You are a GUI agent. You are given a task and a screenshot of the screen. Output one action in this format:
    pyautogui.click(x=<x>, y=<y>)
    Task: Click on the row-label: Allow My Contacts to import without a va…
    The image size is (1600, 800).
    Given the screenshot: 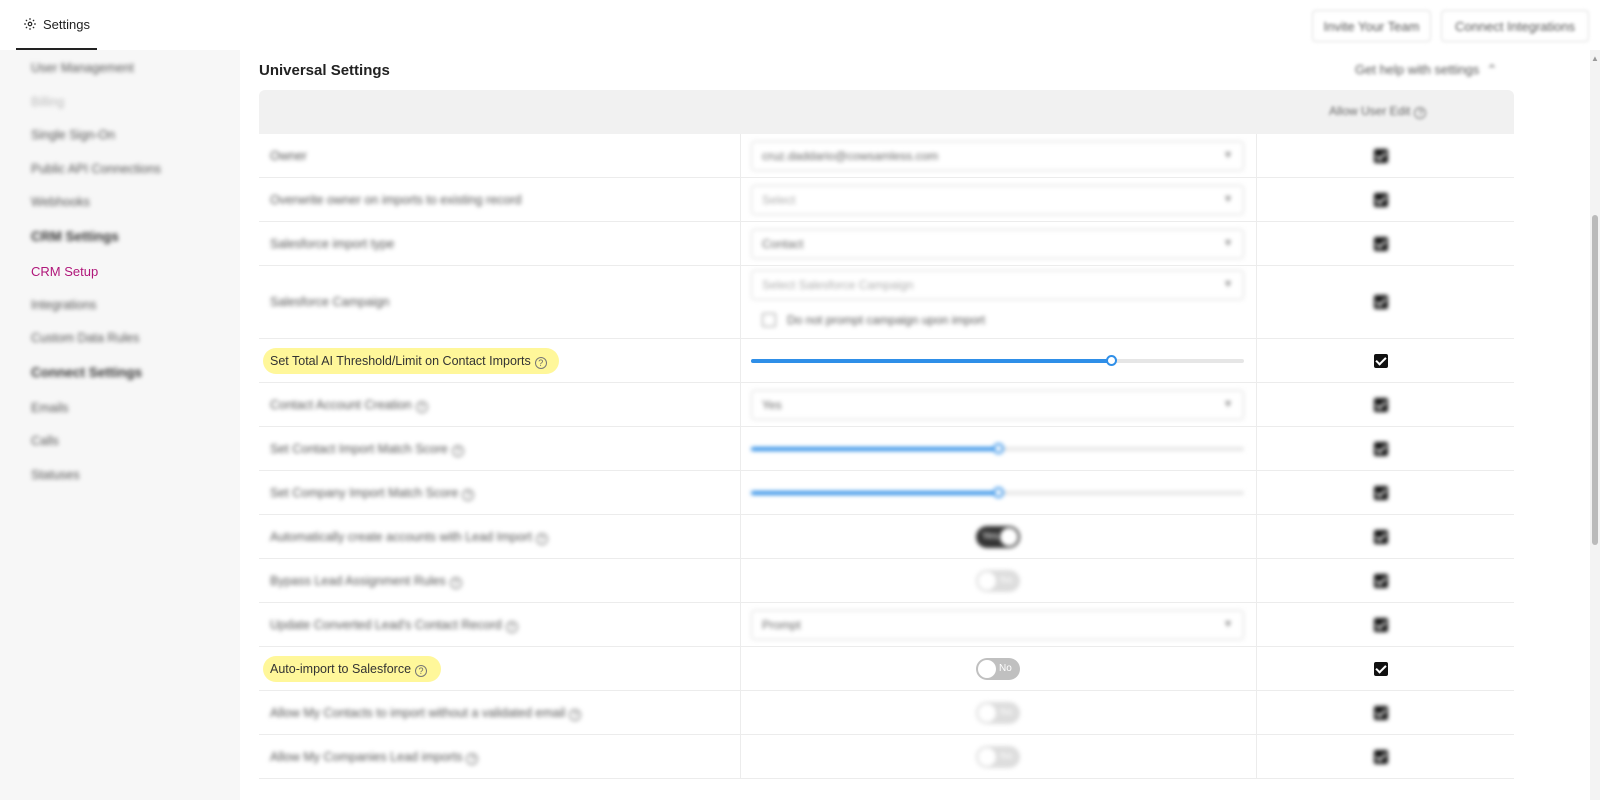 What is the action you would take?
    pyautogui.click(x=426, y=713)
    